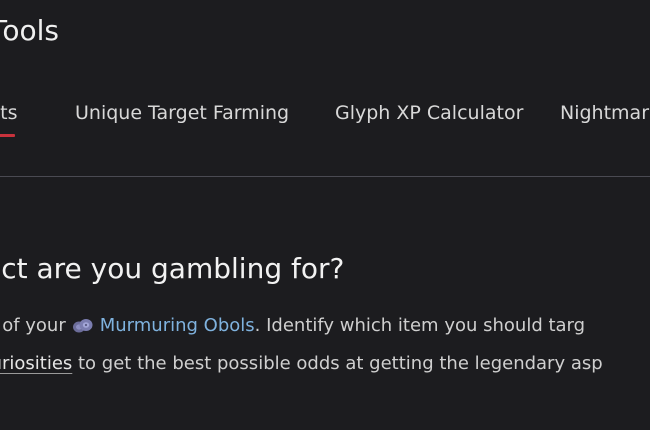 The height and width of the screenshot is (430, 650). What do you see at coordinates (325, 176) in the screenshot?
I see `tabs-divider` at bounding box center [325, 176].